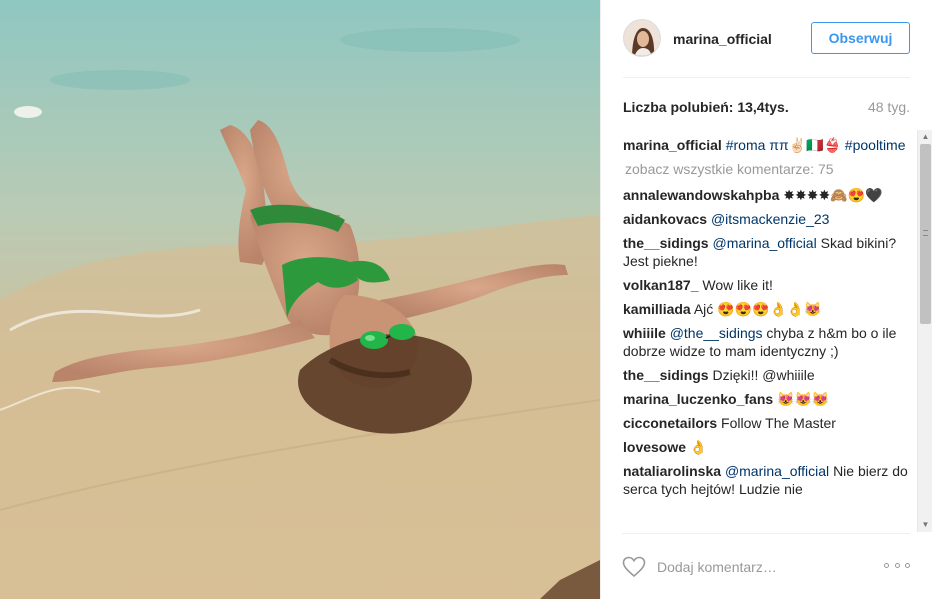  I want to click on comments-scrollbar: ▲ ▼, so click(924, 331).